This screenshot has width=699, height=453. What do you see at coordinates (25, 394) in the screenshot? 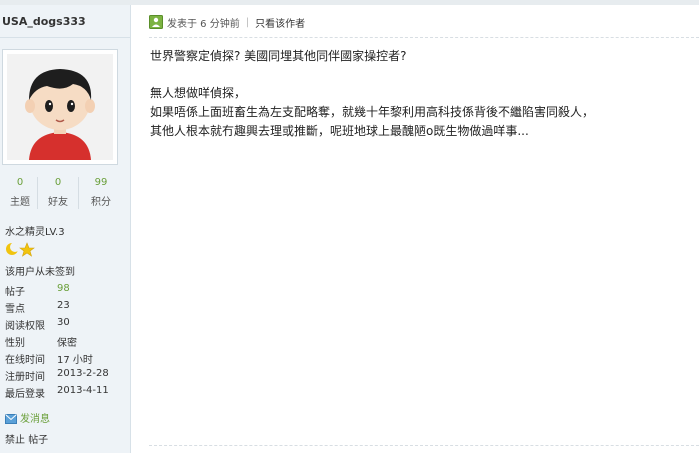
I see `info-key: 最后登录` at bounding box center [25, 394].